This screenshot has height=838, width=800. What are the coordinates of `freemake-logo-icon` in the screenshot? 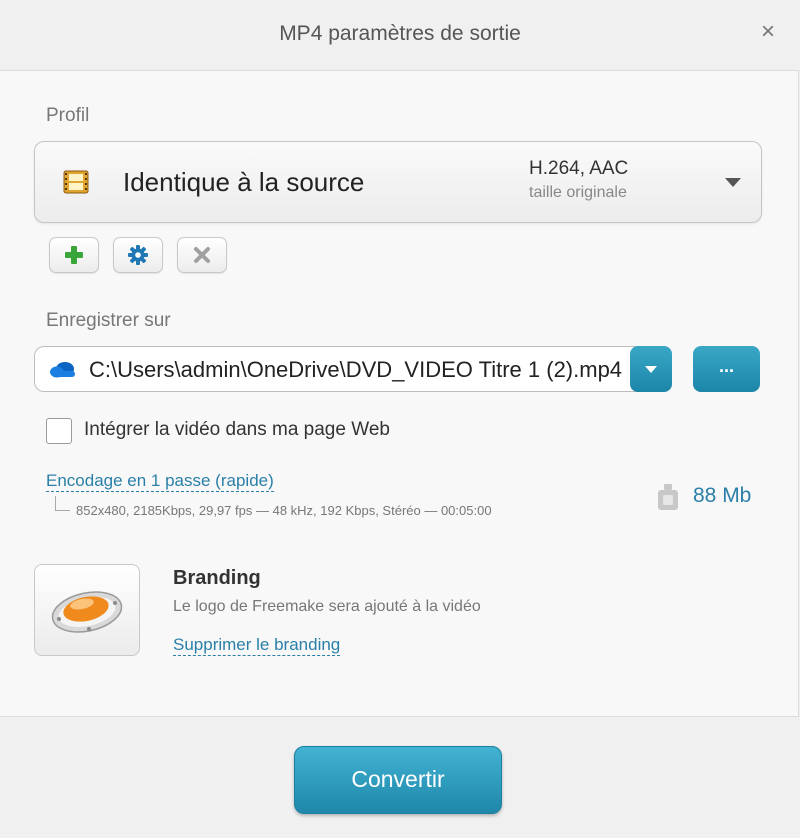 It's located at (87, 612).